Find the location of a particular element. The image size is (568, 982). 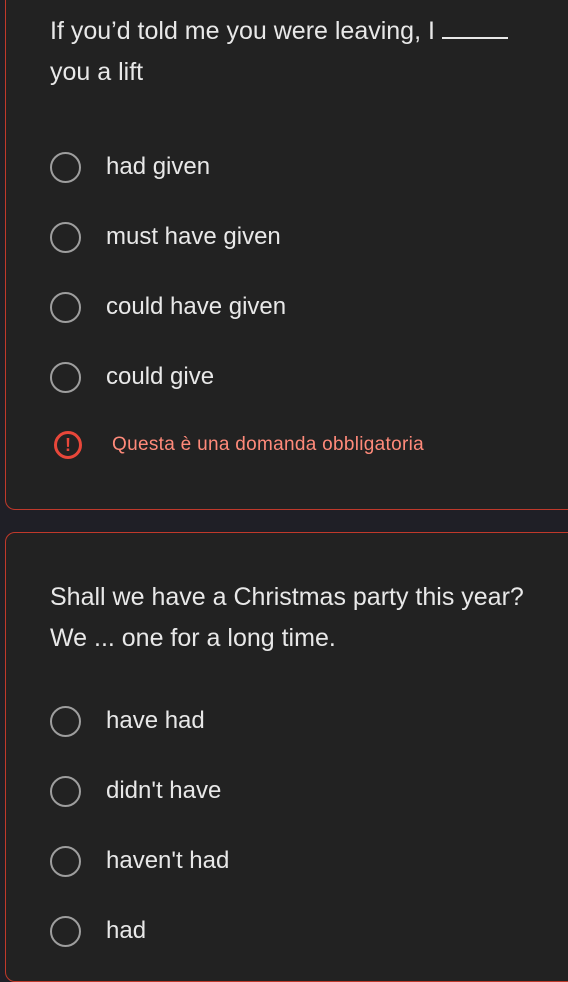

option-label: had is located at coordinates (126, 930).